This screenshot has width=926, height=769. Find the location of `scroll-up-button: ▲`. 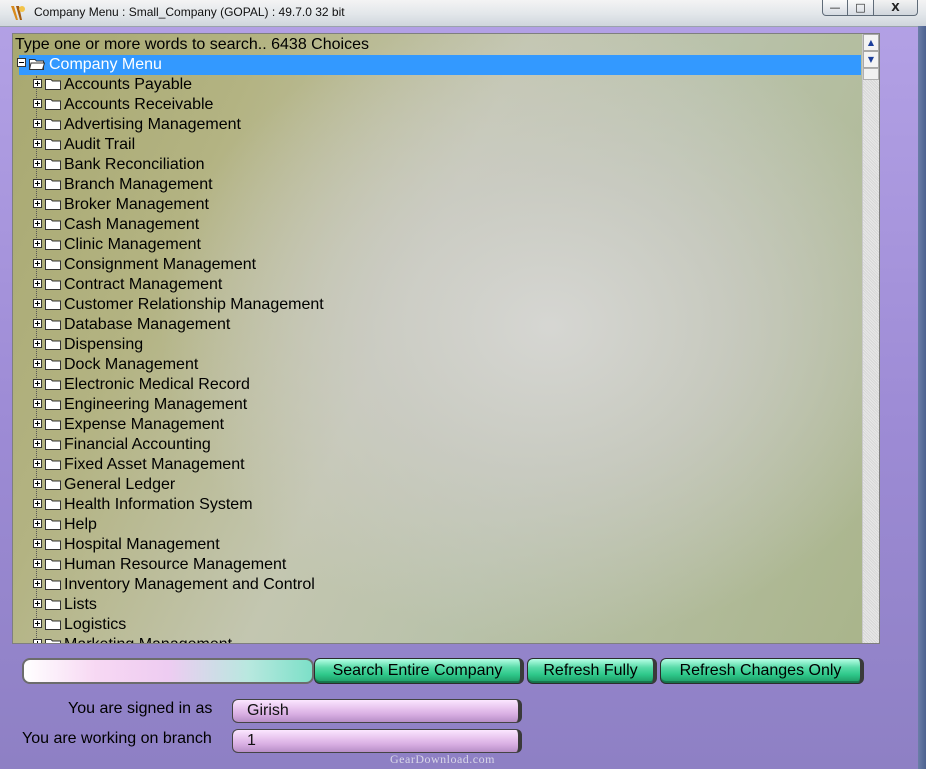

scroll-up-button: ▲ is located at coordinates (871, 42).